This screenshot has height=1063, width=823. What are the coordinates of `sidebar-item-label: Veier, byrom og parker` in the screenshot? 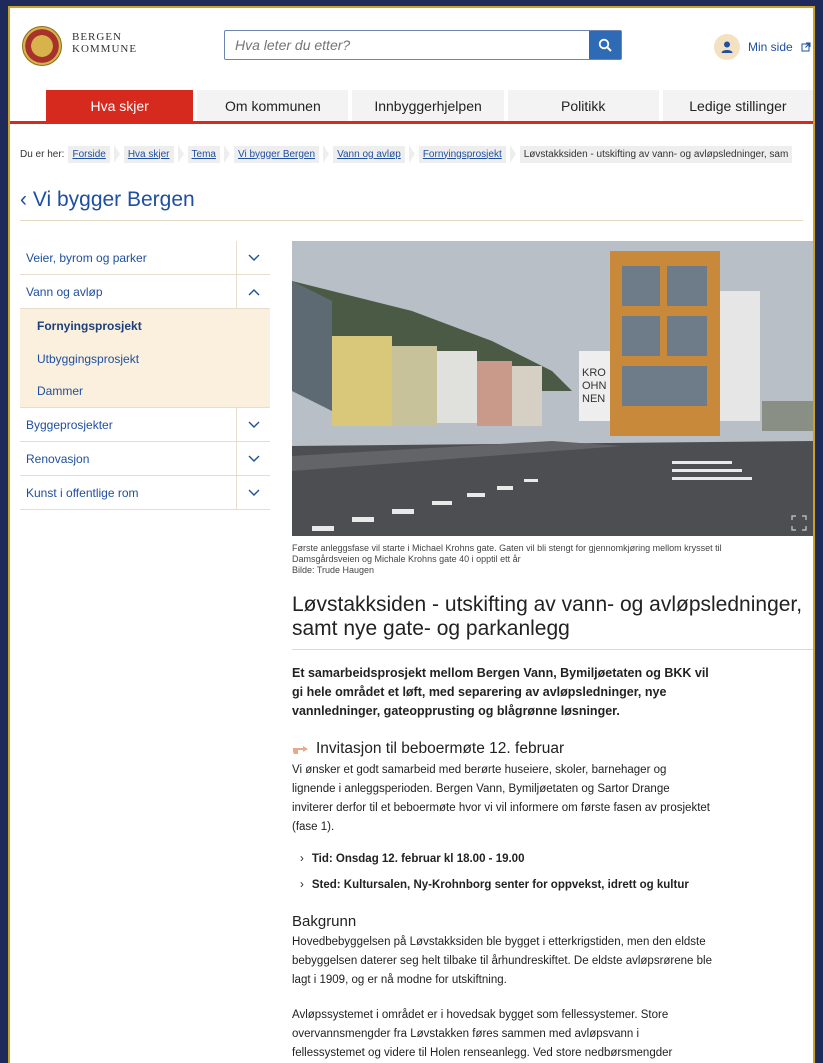 It's located at (86, 257).